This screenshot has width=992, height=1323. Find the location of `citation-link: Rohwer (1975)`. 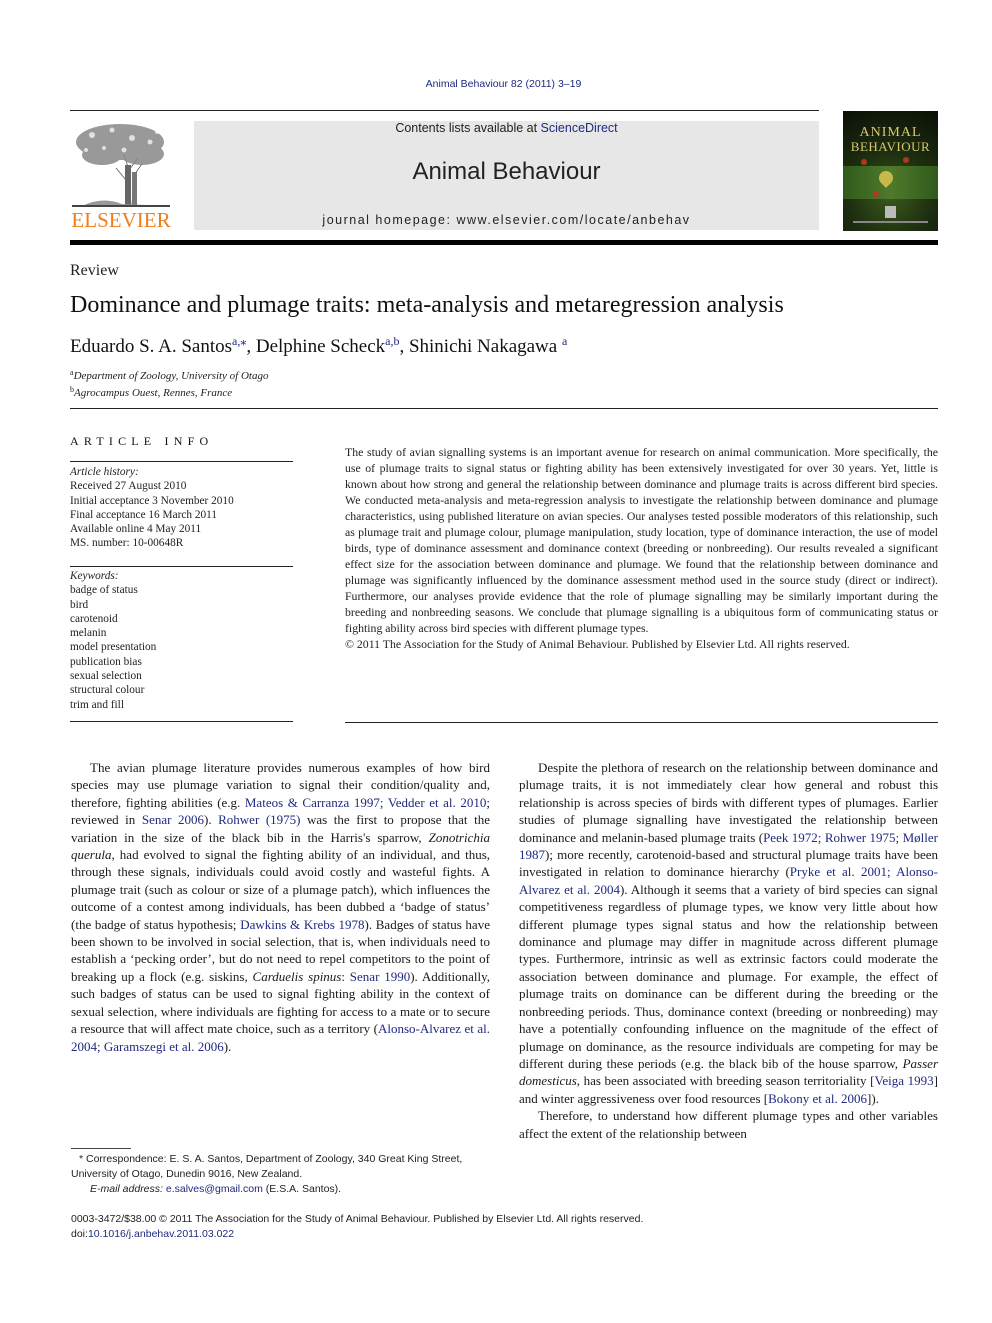

citation-link: Rohwer (1975) is located at coordinates (259, 819).